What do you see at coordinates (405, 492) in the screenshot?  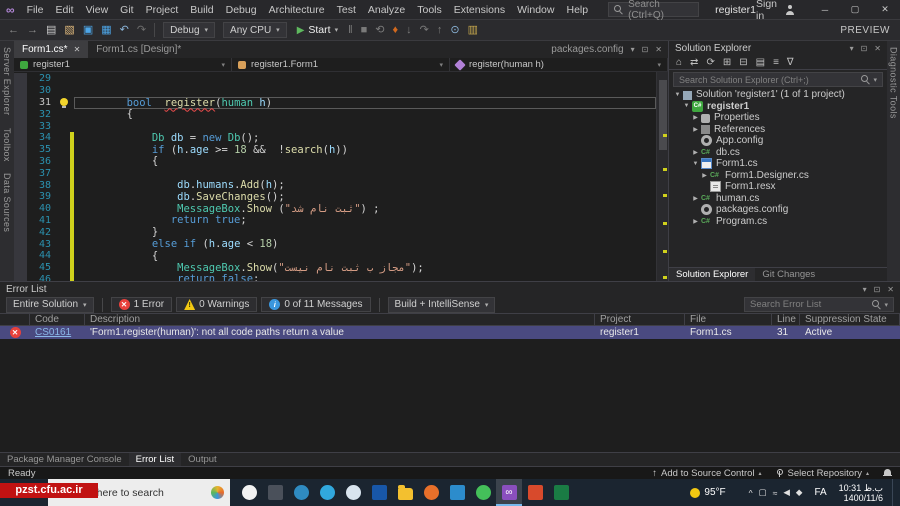 I see `file-explorer-icon` at bounding box center [405, 492].